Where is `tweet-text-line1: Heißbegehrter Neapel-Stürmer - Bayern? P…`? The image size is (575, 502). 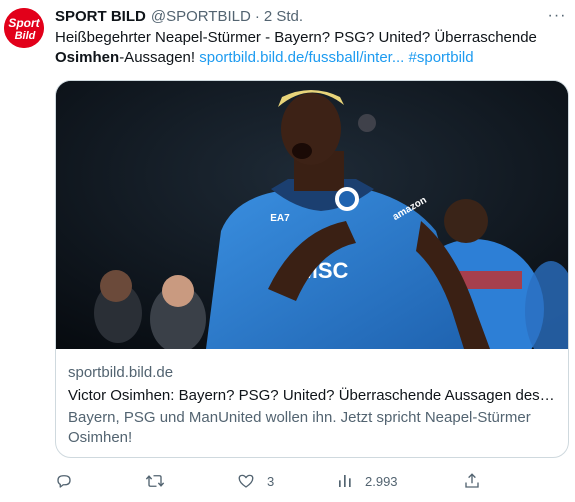
tweet-text-line1: Heißbegehrter Neapel-Stürmer - Bayern? P… is located at coordinates (296, 37).